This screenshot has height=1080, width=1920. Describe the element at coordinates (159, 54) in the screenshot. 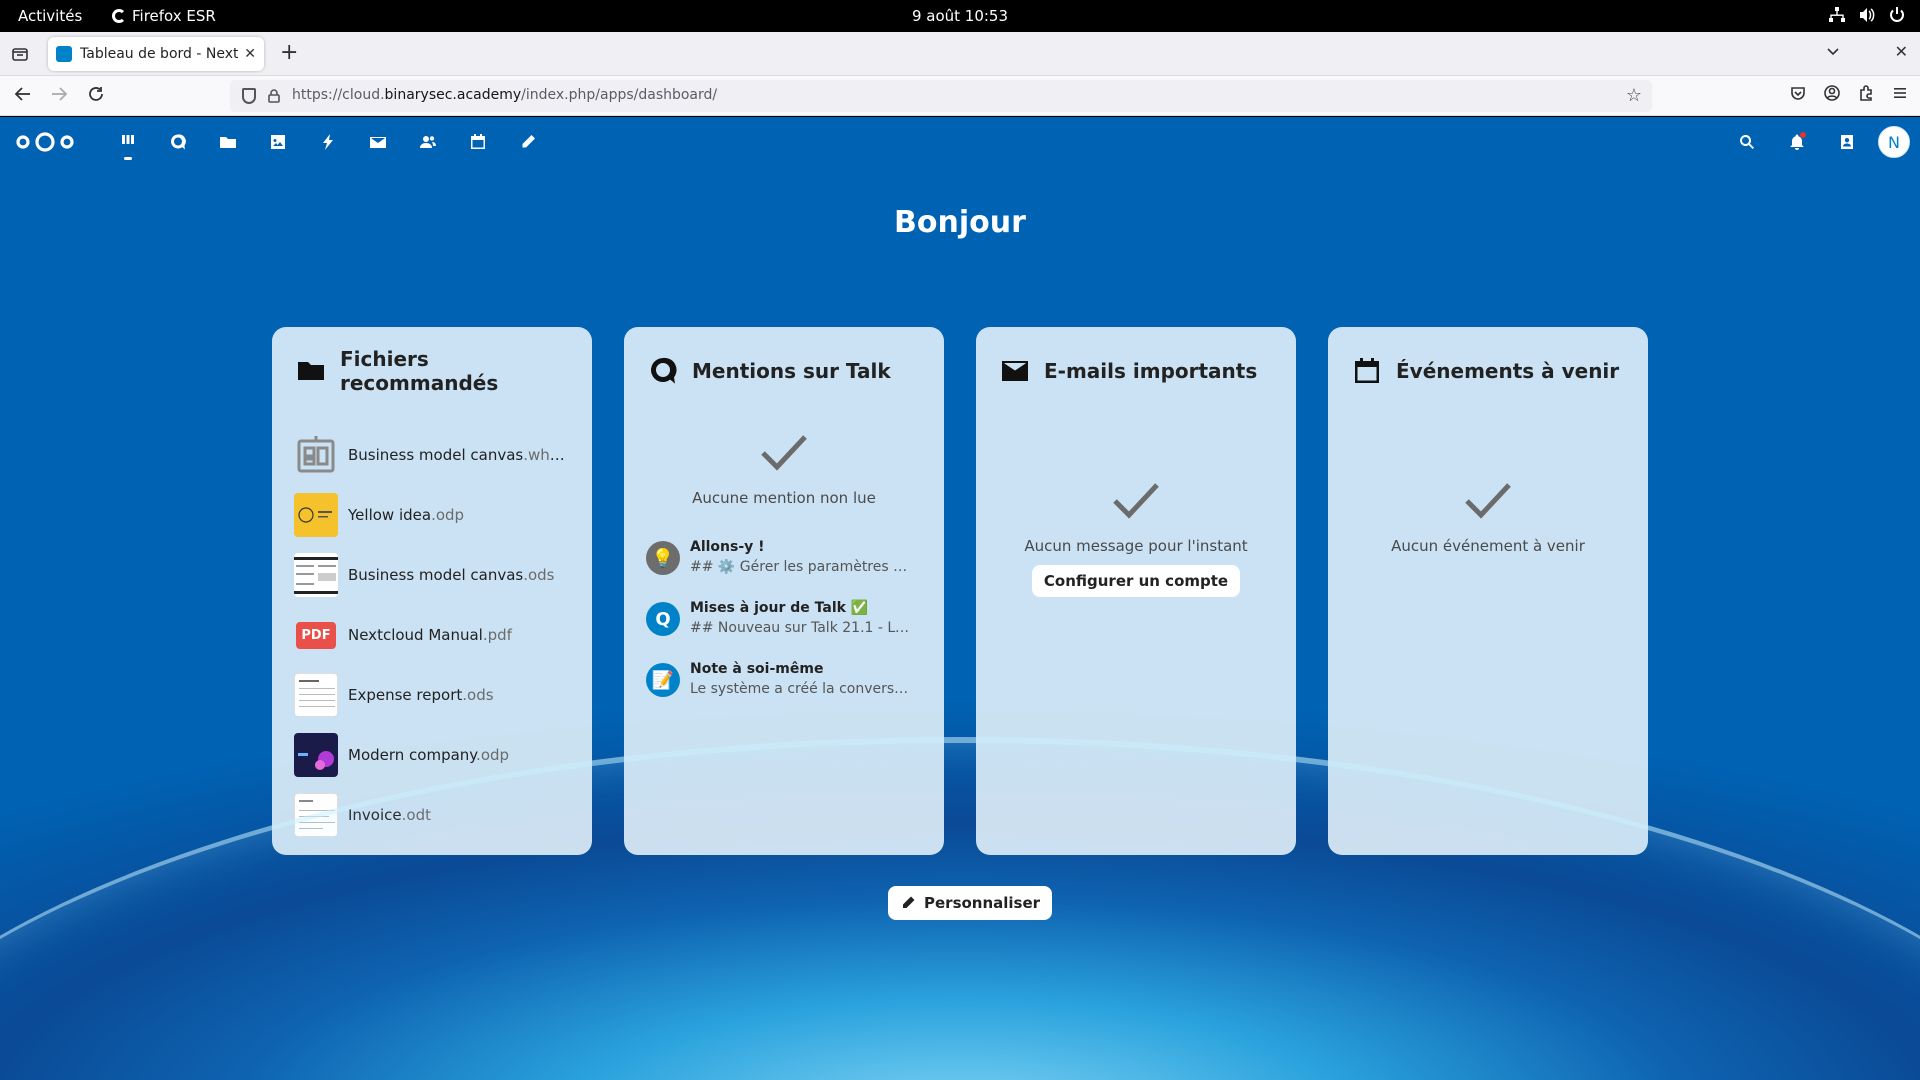

I see `tab-title: Tableau de bord - Nextcloud` at that location.